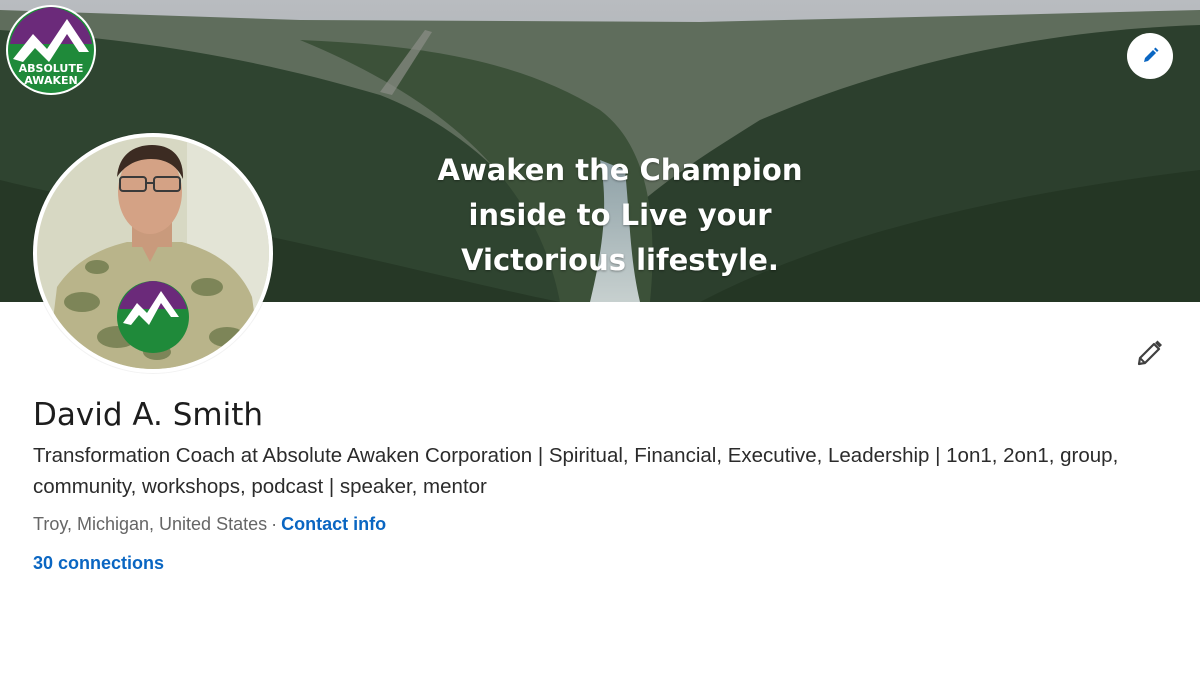  Describe the element at coordinates (148, 415) in the screenshot. I see `profile-name: David A. Smith` at that location.